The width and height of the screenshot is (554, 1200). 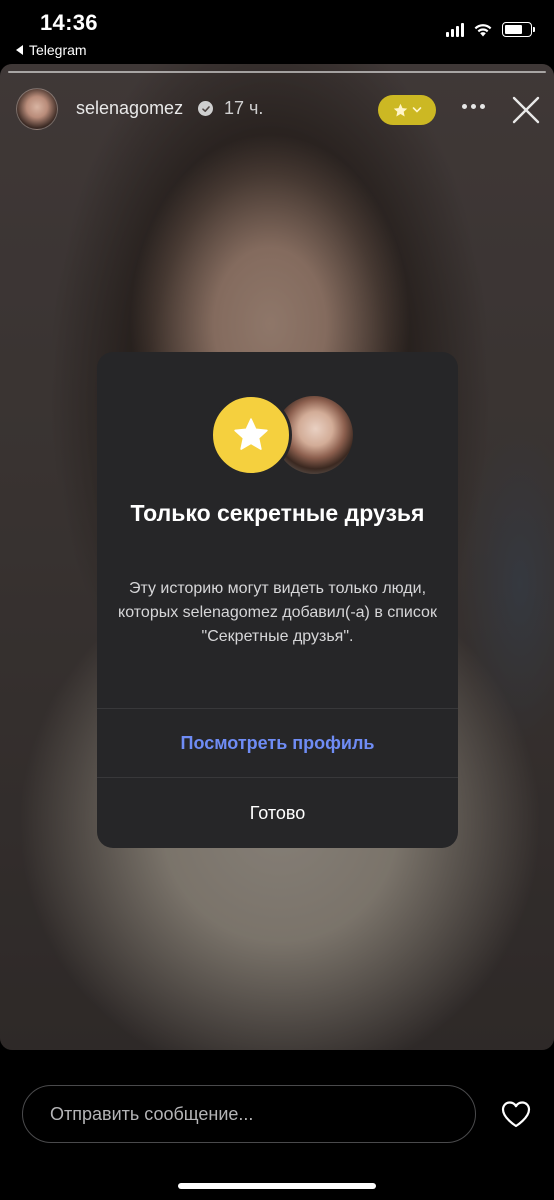 What do you see at coordinates (277, 1186) in the screenshot?
I see `home-indicator` at bounding box center [277, 1186].